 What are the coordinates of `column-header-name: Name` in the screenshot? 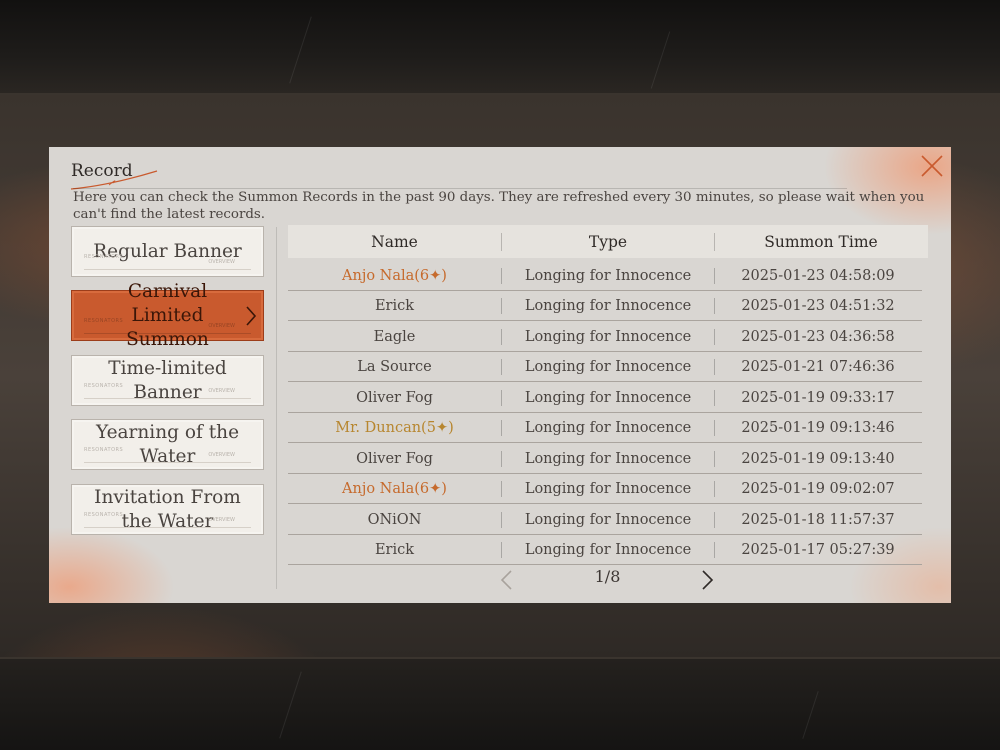 It's located at (394, 241).